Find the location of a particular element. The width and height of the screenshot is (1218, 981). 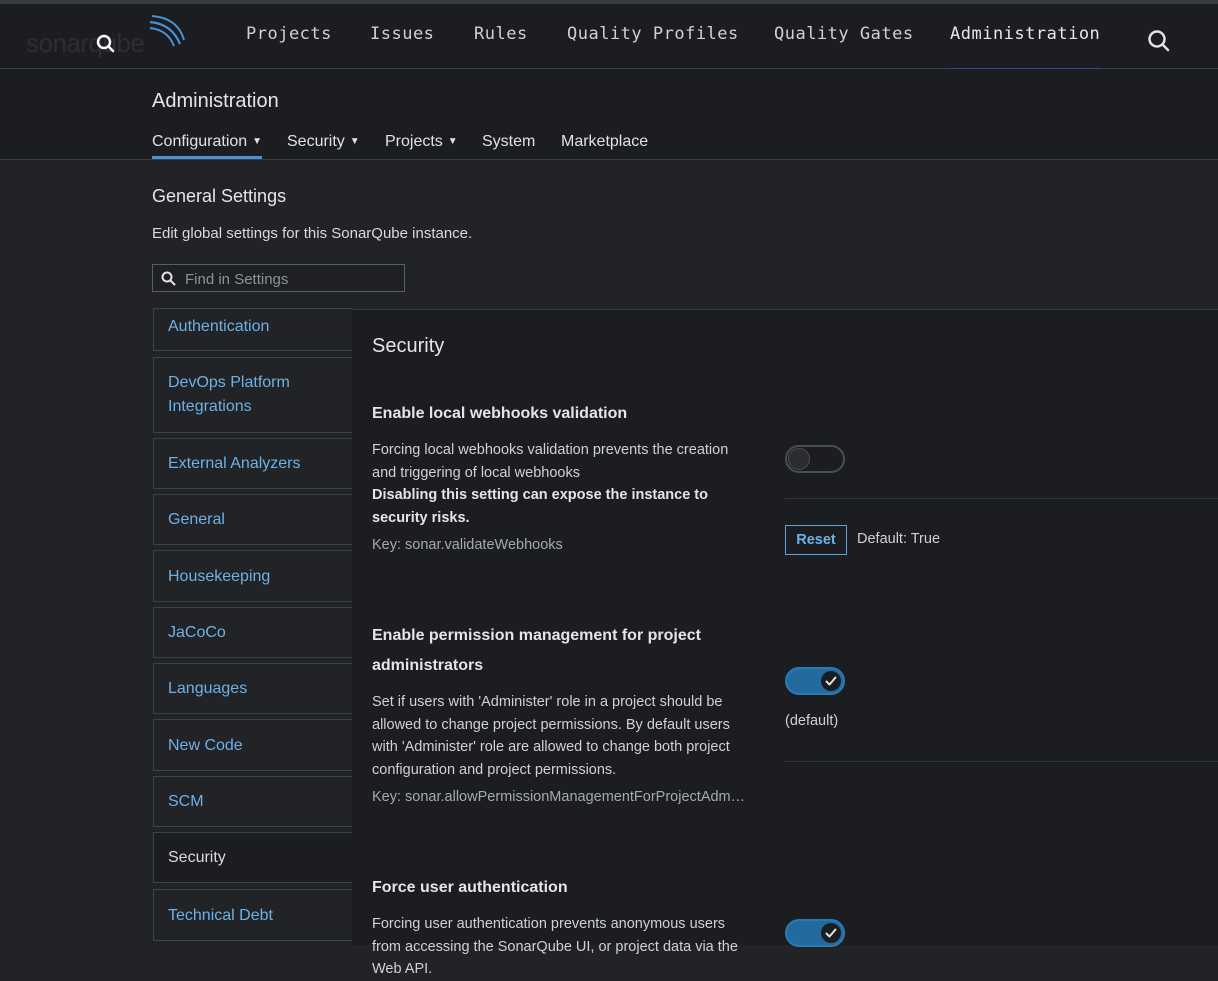

tab-configuration: Configuration ▼ is located at coordinates (207, 146).